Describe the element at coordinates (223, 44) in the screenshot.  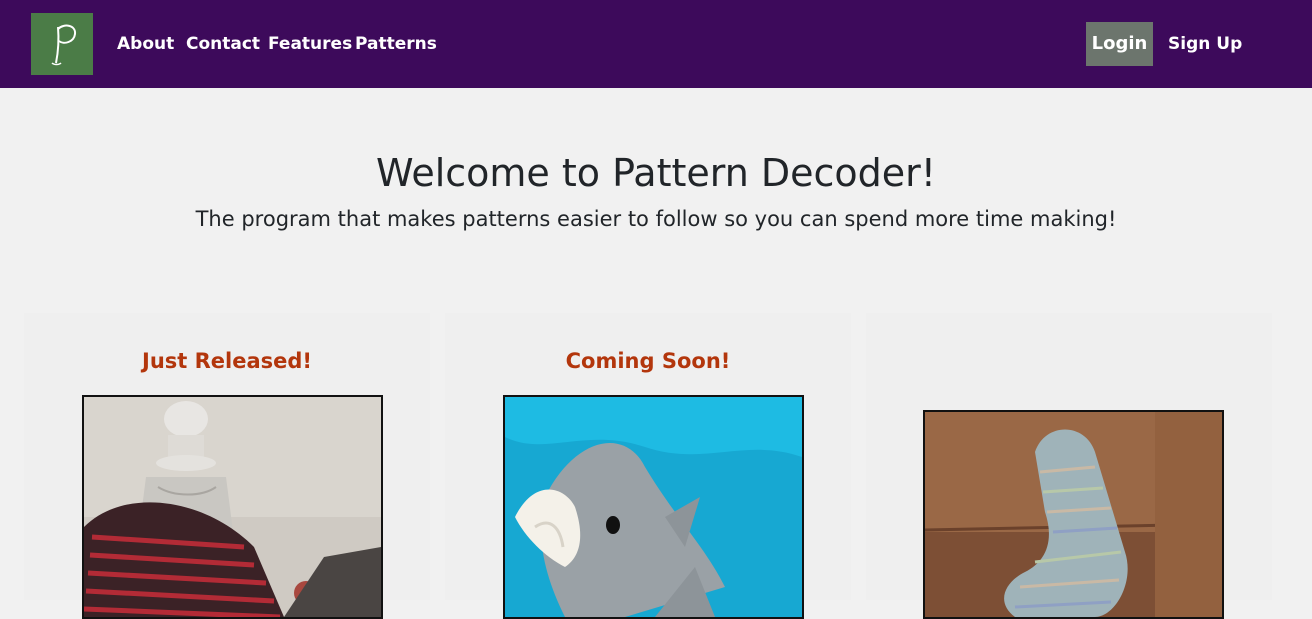
I see `nav-link-contact: Contact` at that location.